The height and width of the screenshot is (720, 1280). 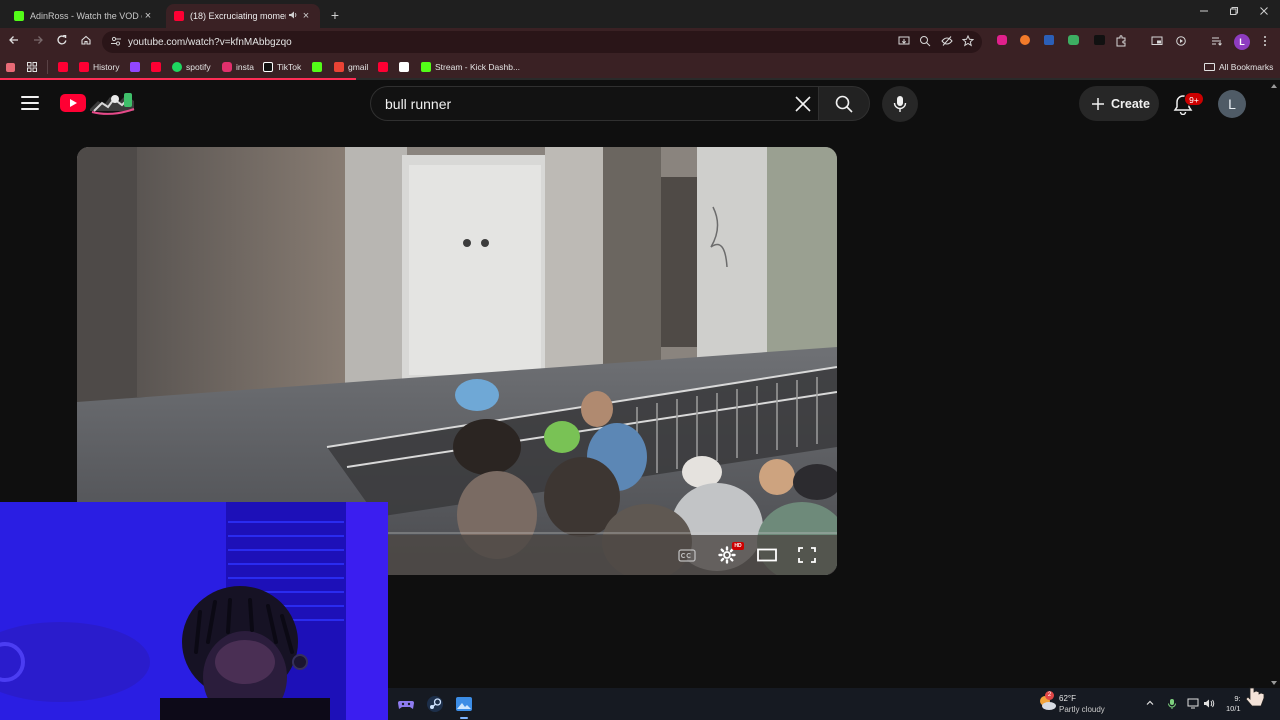 What do you see at coordinates (1049, 695) in the screenshot?
I see `weather-alert-badge: 2` at bounding box center [1049, 695].